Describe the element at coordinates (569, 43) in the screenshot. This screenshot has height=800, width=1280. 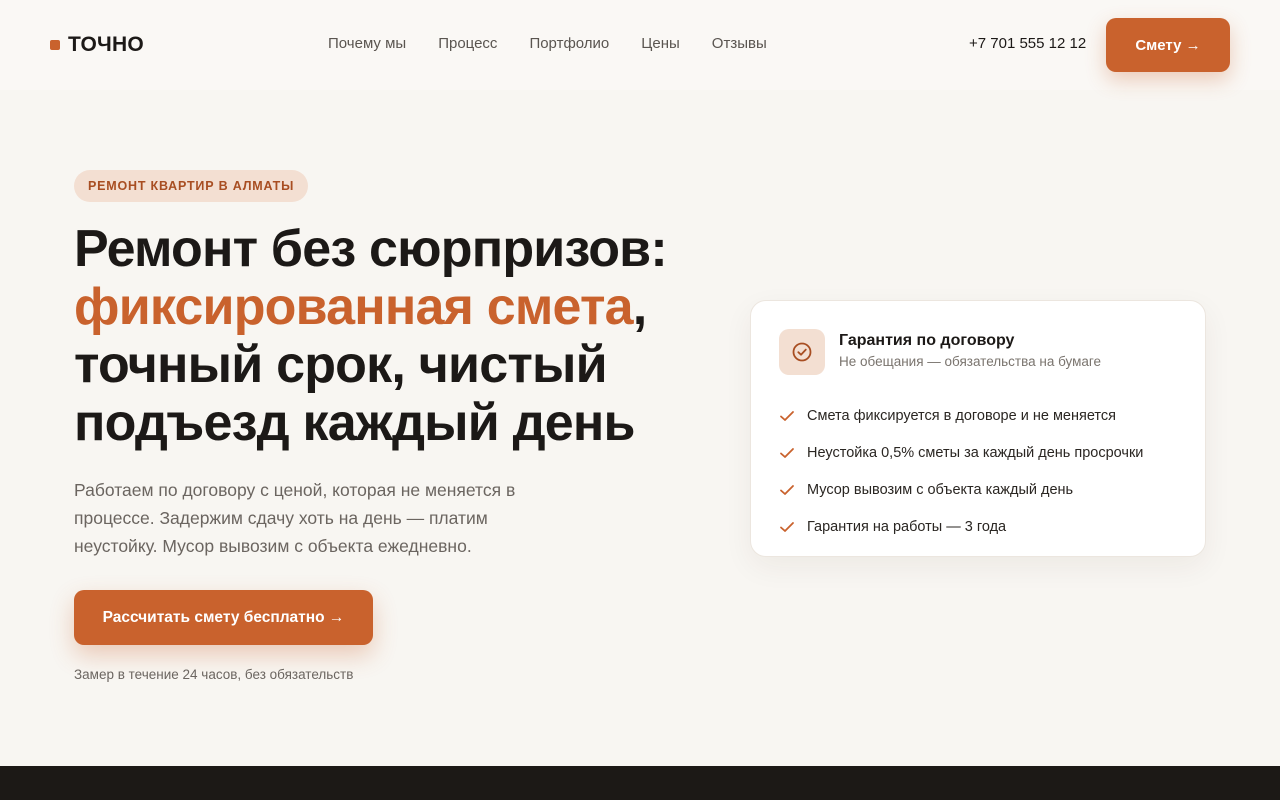
I see `nav-item-portfolio: Портфолио` at that location.